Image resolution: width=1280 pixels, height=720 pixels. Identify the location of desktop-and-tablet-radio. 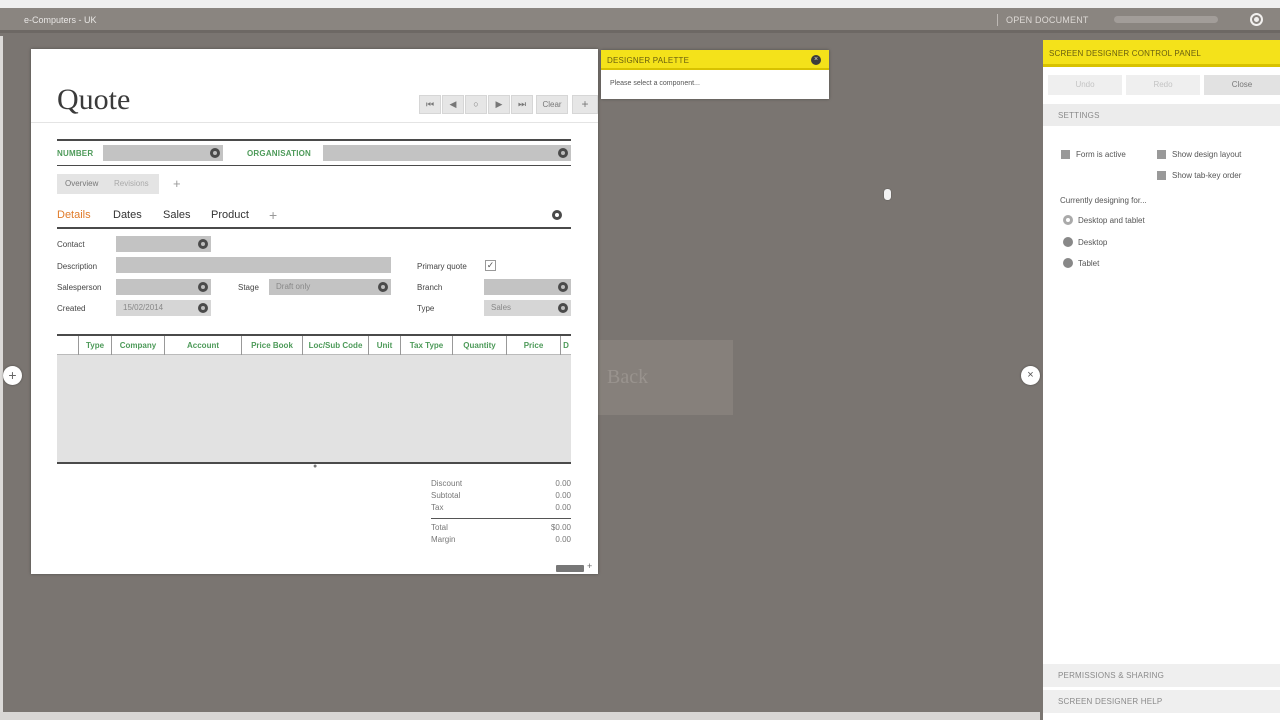
(1068, 220).